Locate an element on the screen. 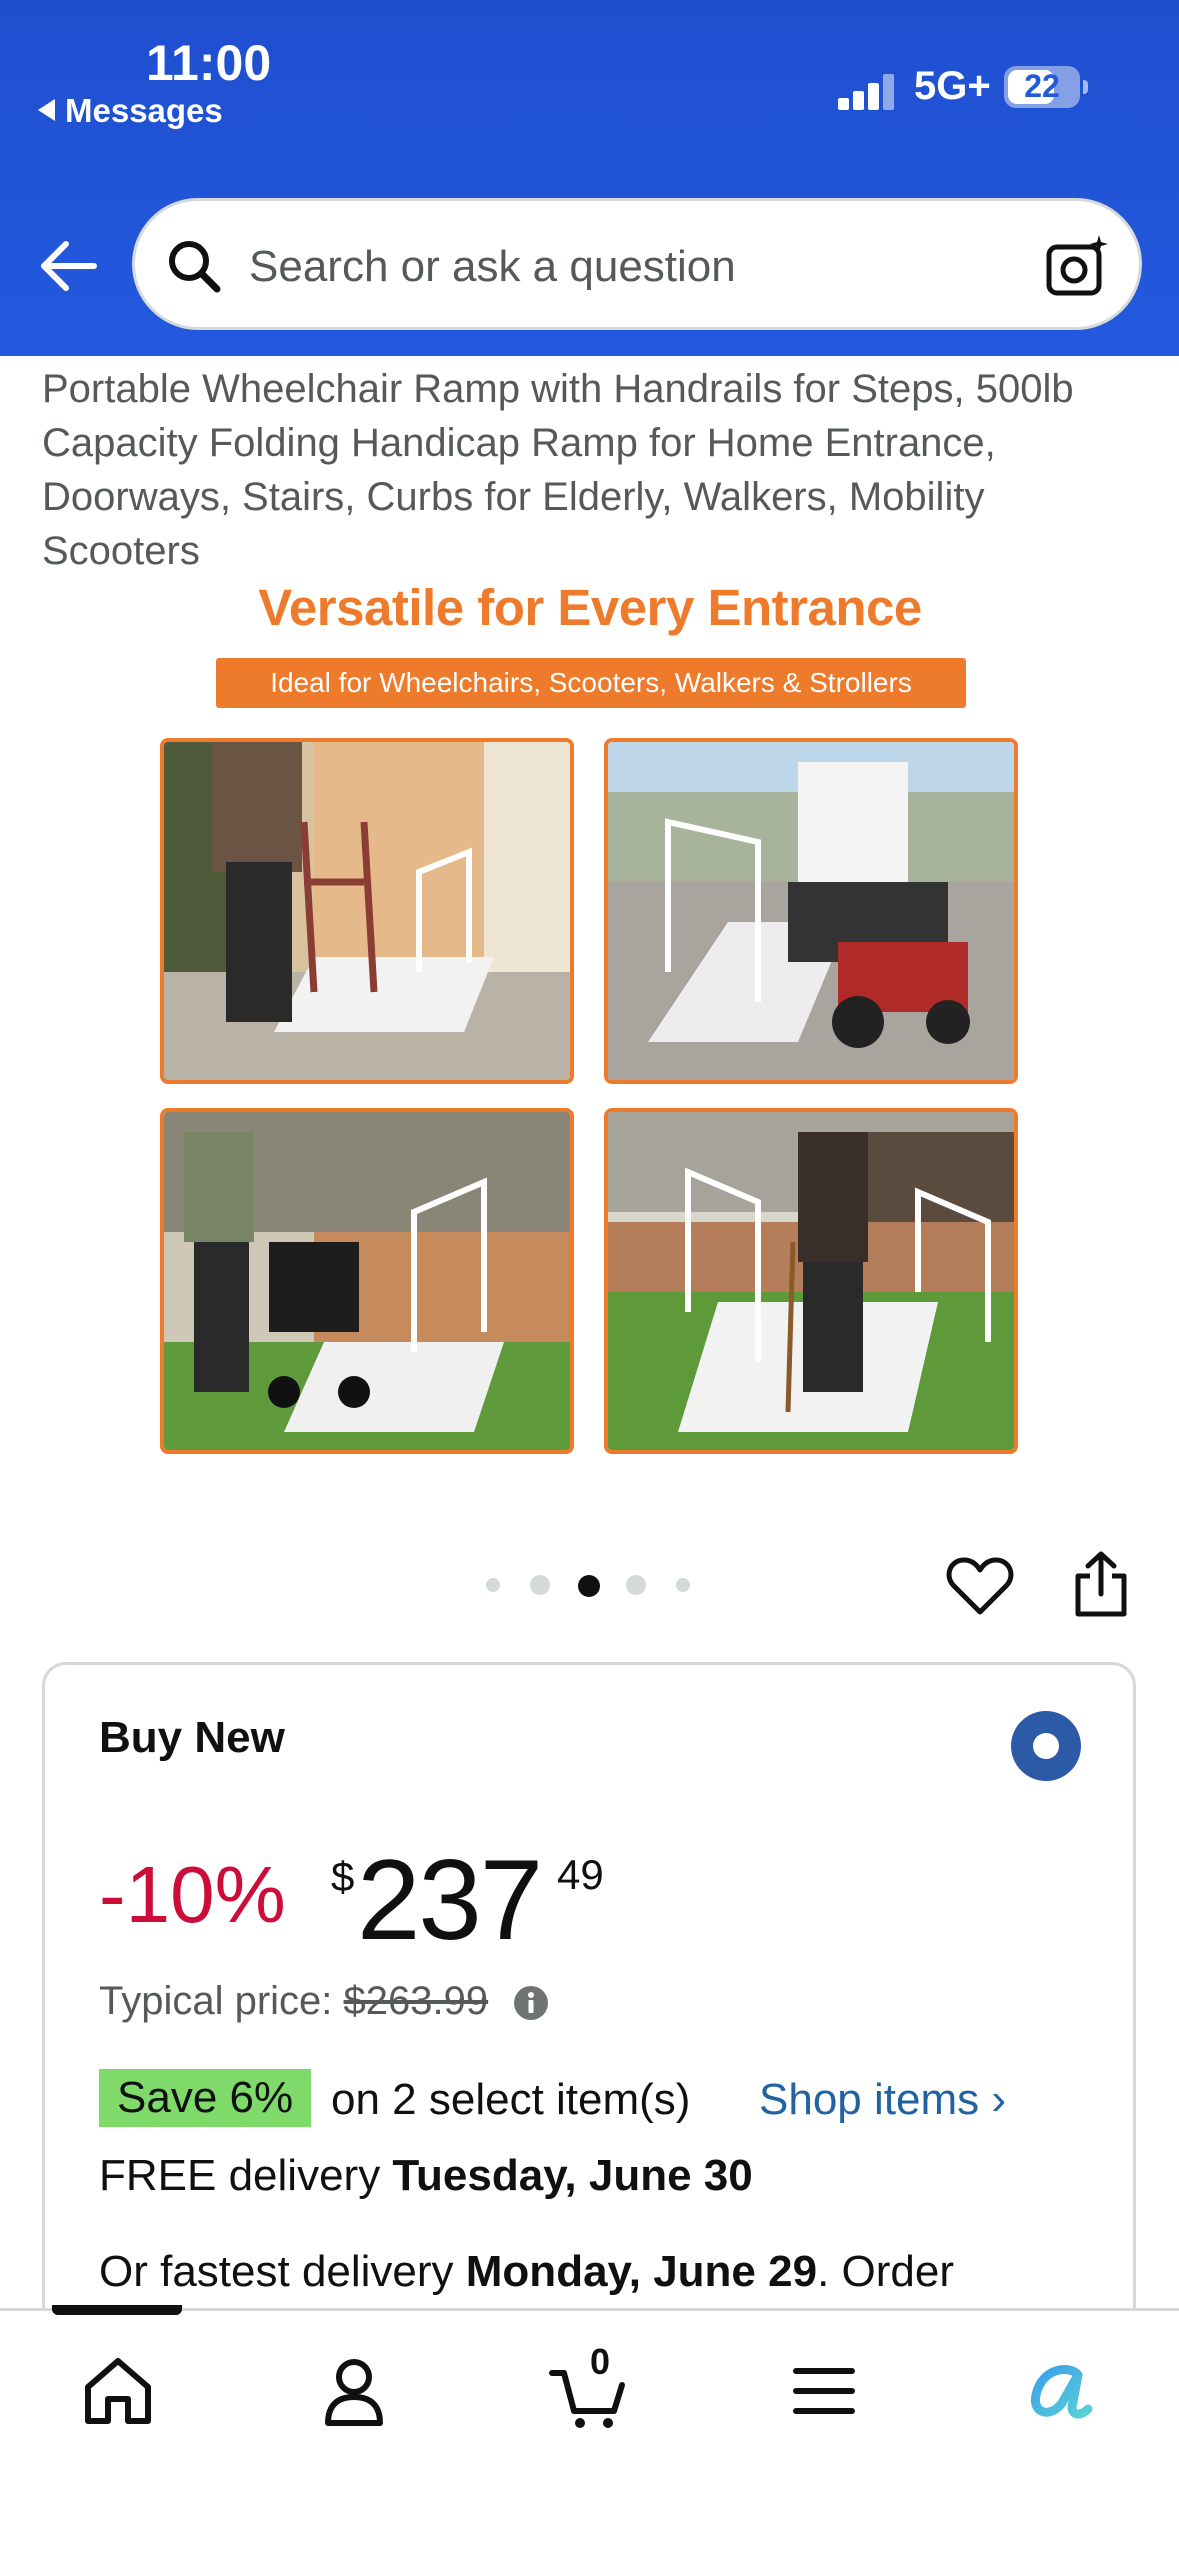  photo-scooter is located at coordinates (811, 911).